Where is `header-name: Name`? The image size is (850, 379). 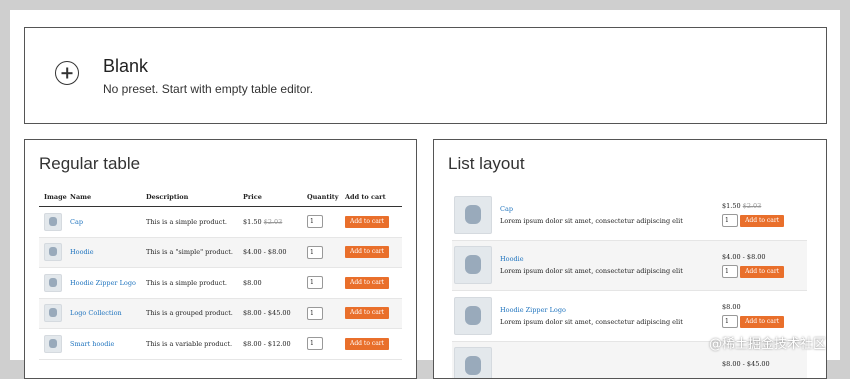
header-name: Name is located at coordinates (108, 197).